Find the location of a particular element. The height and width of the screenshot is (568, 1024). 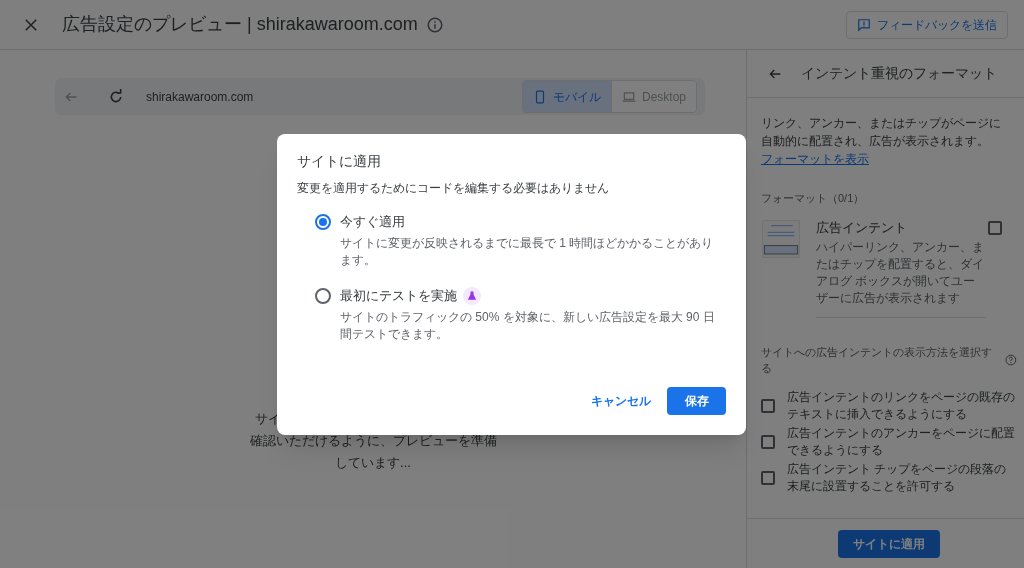

url-text: shirakawaroom.com is located at coordinates (200, 97).